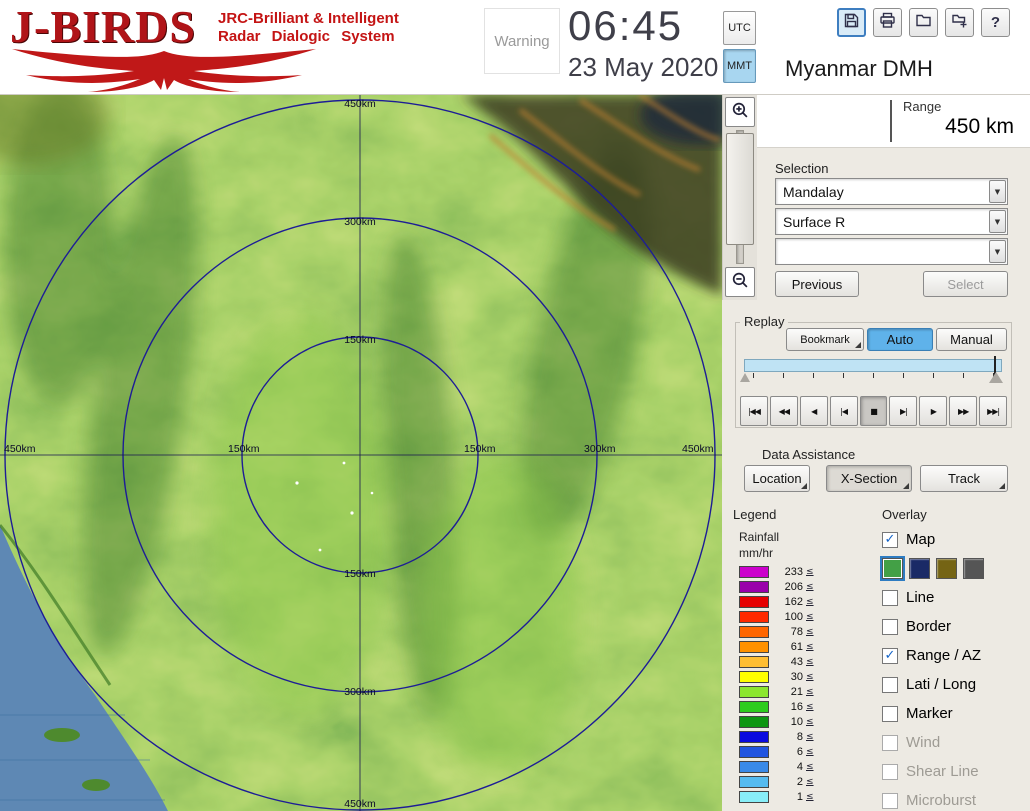 The width and height of the screenshot is (1030, 811). Describe the element at coordinates (776, 721) in the screenshot. I see `legend-row: 10 ≤` at that location.